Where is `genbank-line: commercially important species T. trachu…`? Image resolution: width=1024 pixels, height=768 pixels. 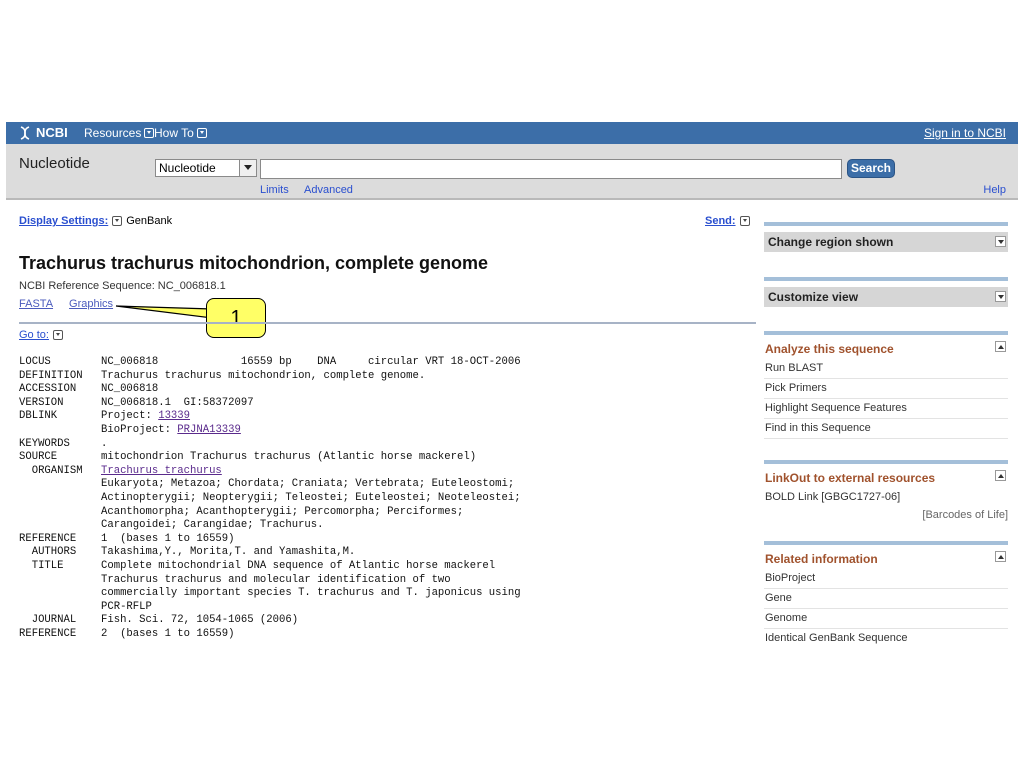
genbank-line: commercially important species T. trachu… is located at coordinates (270, 594).